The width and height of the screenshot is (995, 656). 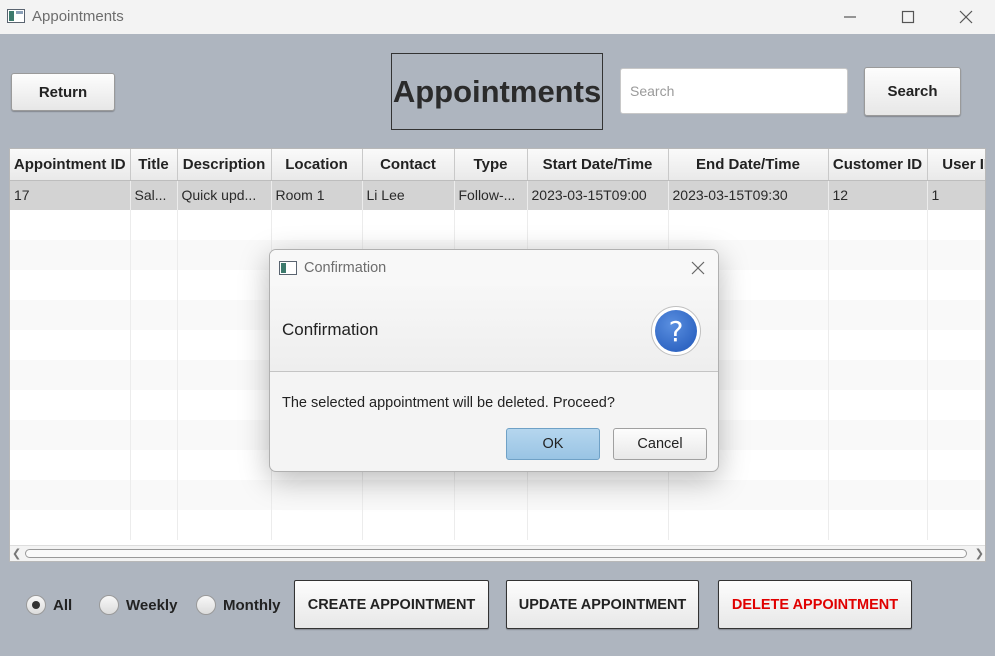 I want to click on dialog-header-text: Confirmation, so click(x=330, y=329).